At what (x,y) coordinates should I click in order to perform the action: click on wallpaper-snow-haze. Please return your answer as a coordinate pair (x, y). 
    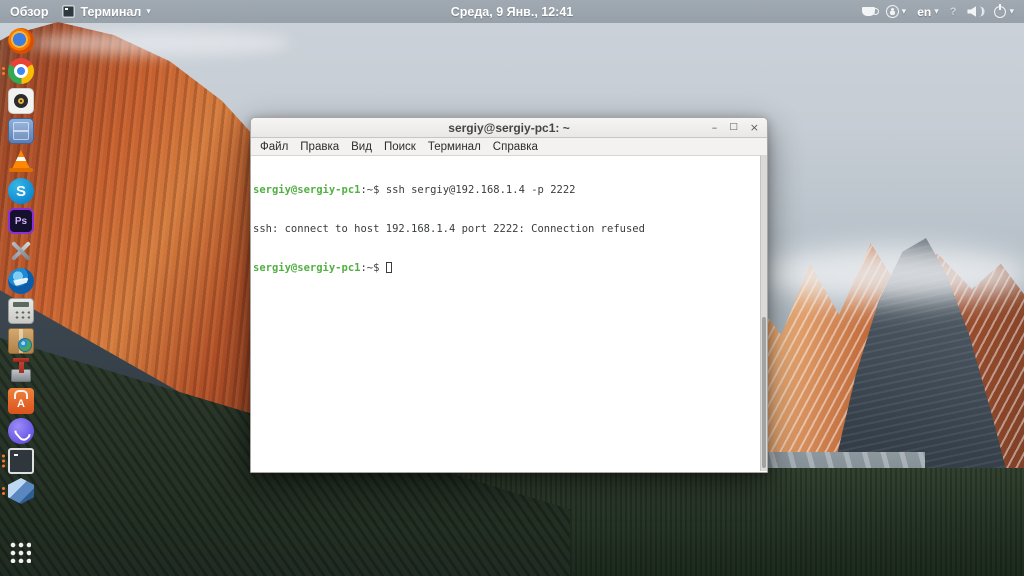
    Looking at the image, I should click on (160, 43).